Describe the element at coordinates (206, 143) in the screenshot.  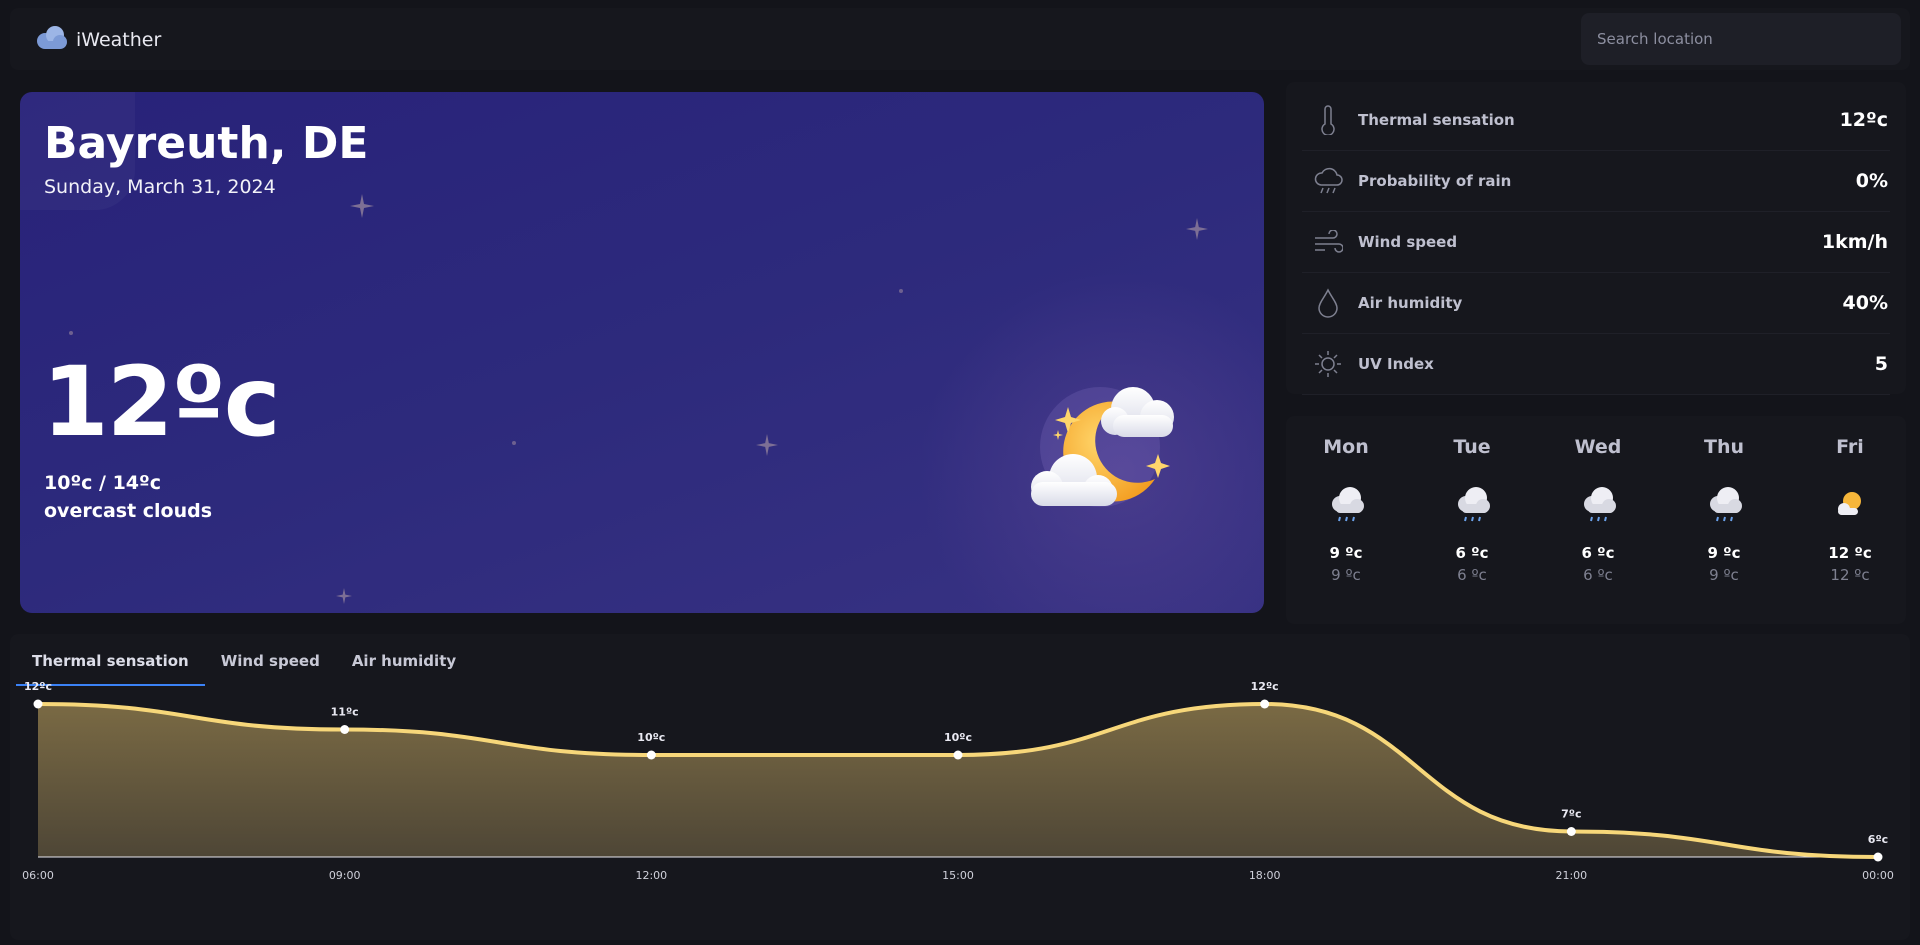
I see `city-name: Bayreuth, DE` at that location.